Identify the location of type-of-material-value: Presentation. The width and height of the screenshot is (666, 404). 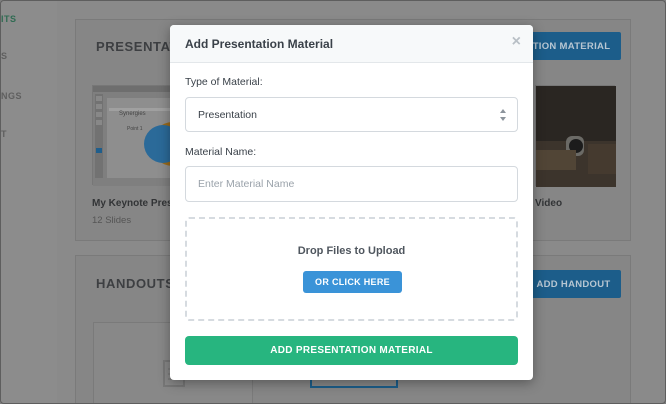
(227, 115).